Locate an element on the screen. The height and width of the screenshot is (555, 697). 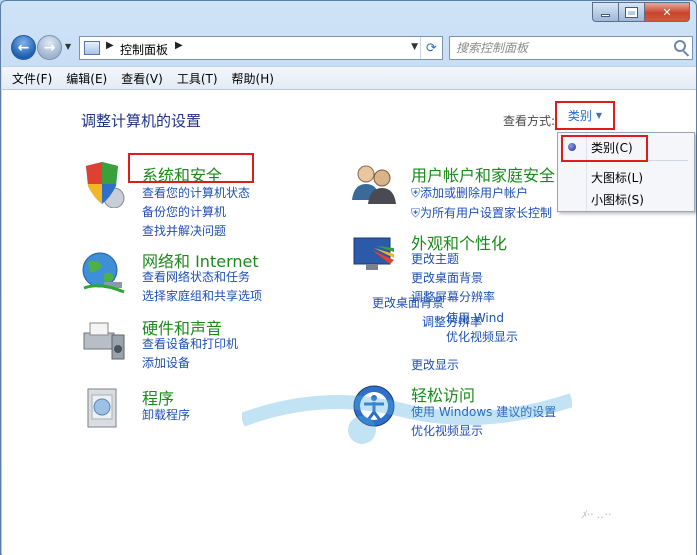
close-icon: ✕ is located at coordinates (667, 12).